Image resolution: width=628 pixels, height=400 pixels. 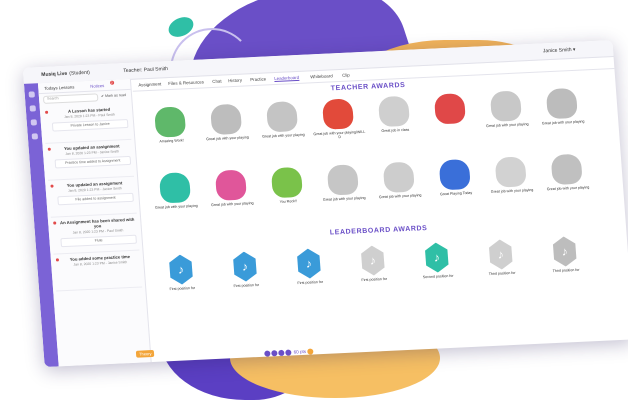 I want to click on second-medal-icon: ♪, so click(x=437, y=257).